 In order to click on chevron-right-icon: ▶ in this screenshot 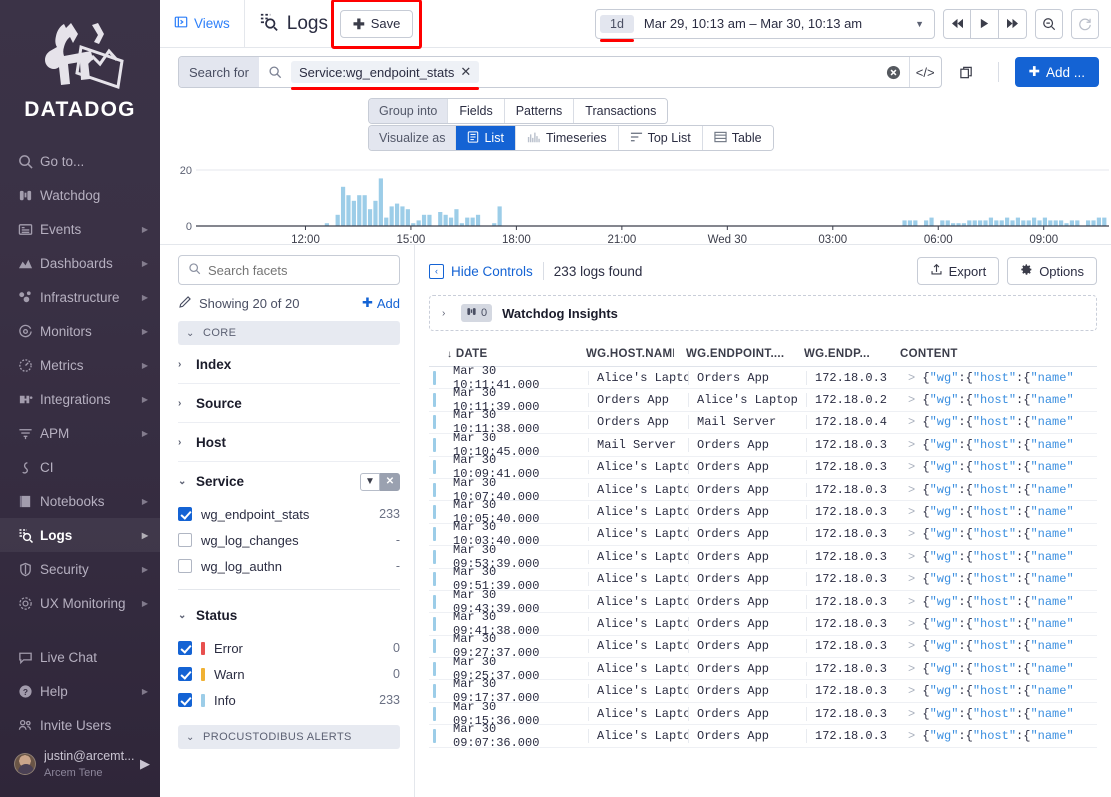, I will do `click(144, 399)`.